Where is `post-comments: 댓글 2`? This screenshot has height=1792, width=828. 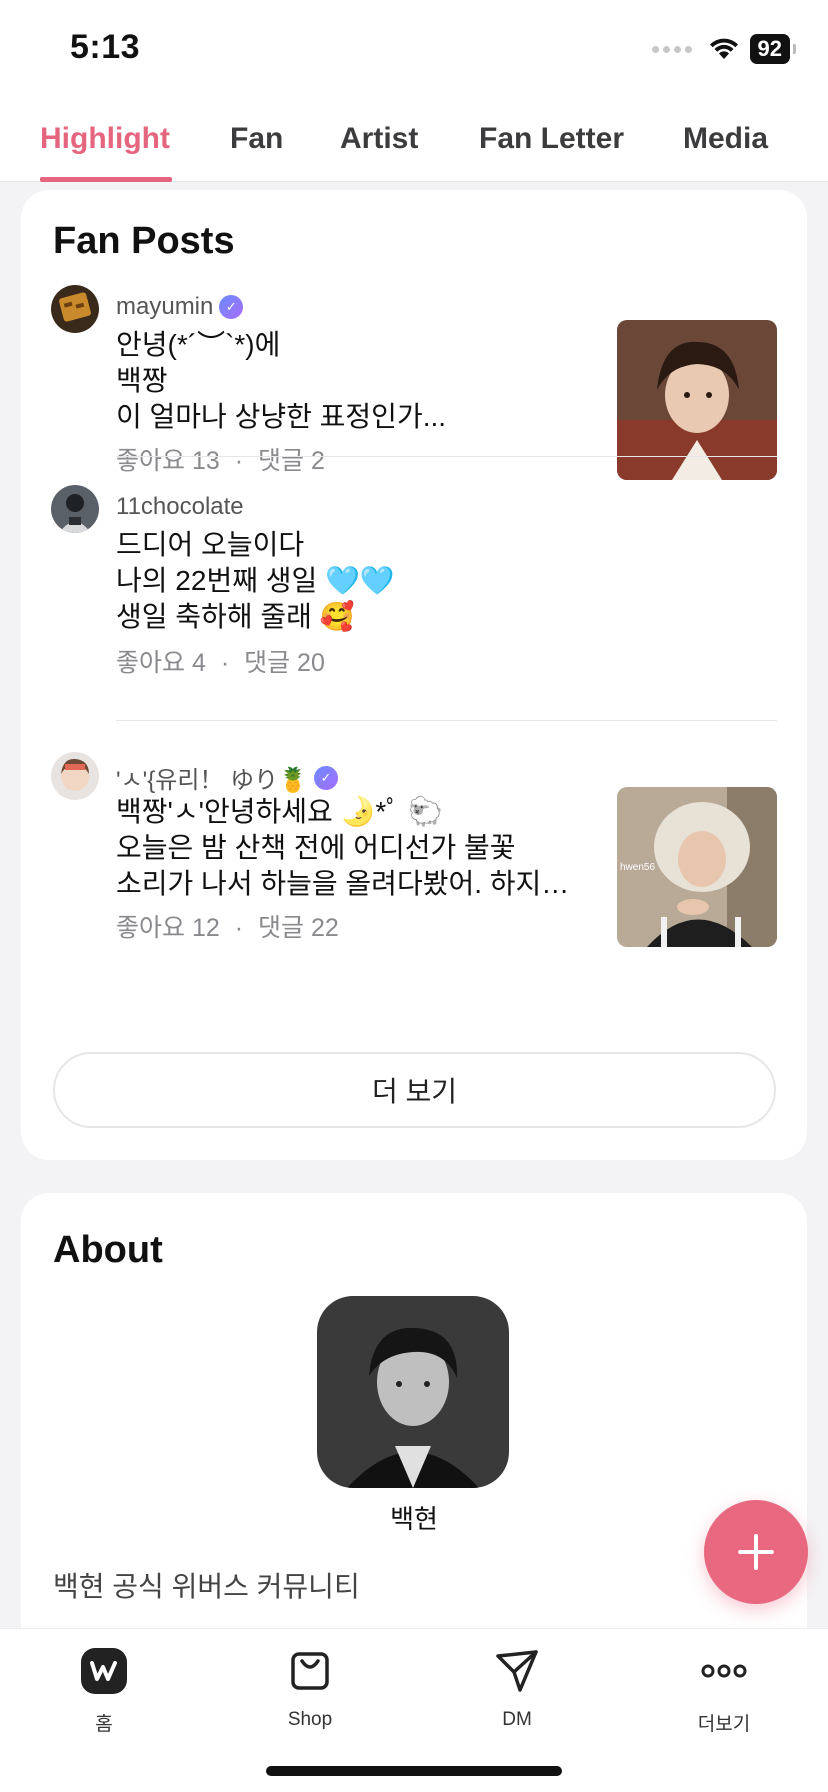
post-comments: 댓글 2 is located at coordinates (291, 461).